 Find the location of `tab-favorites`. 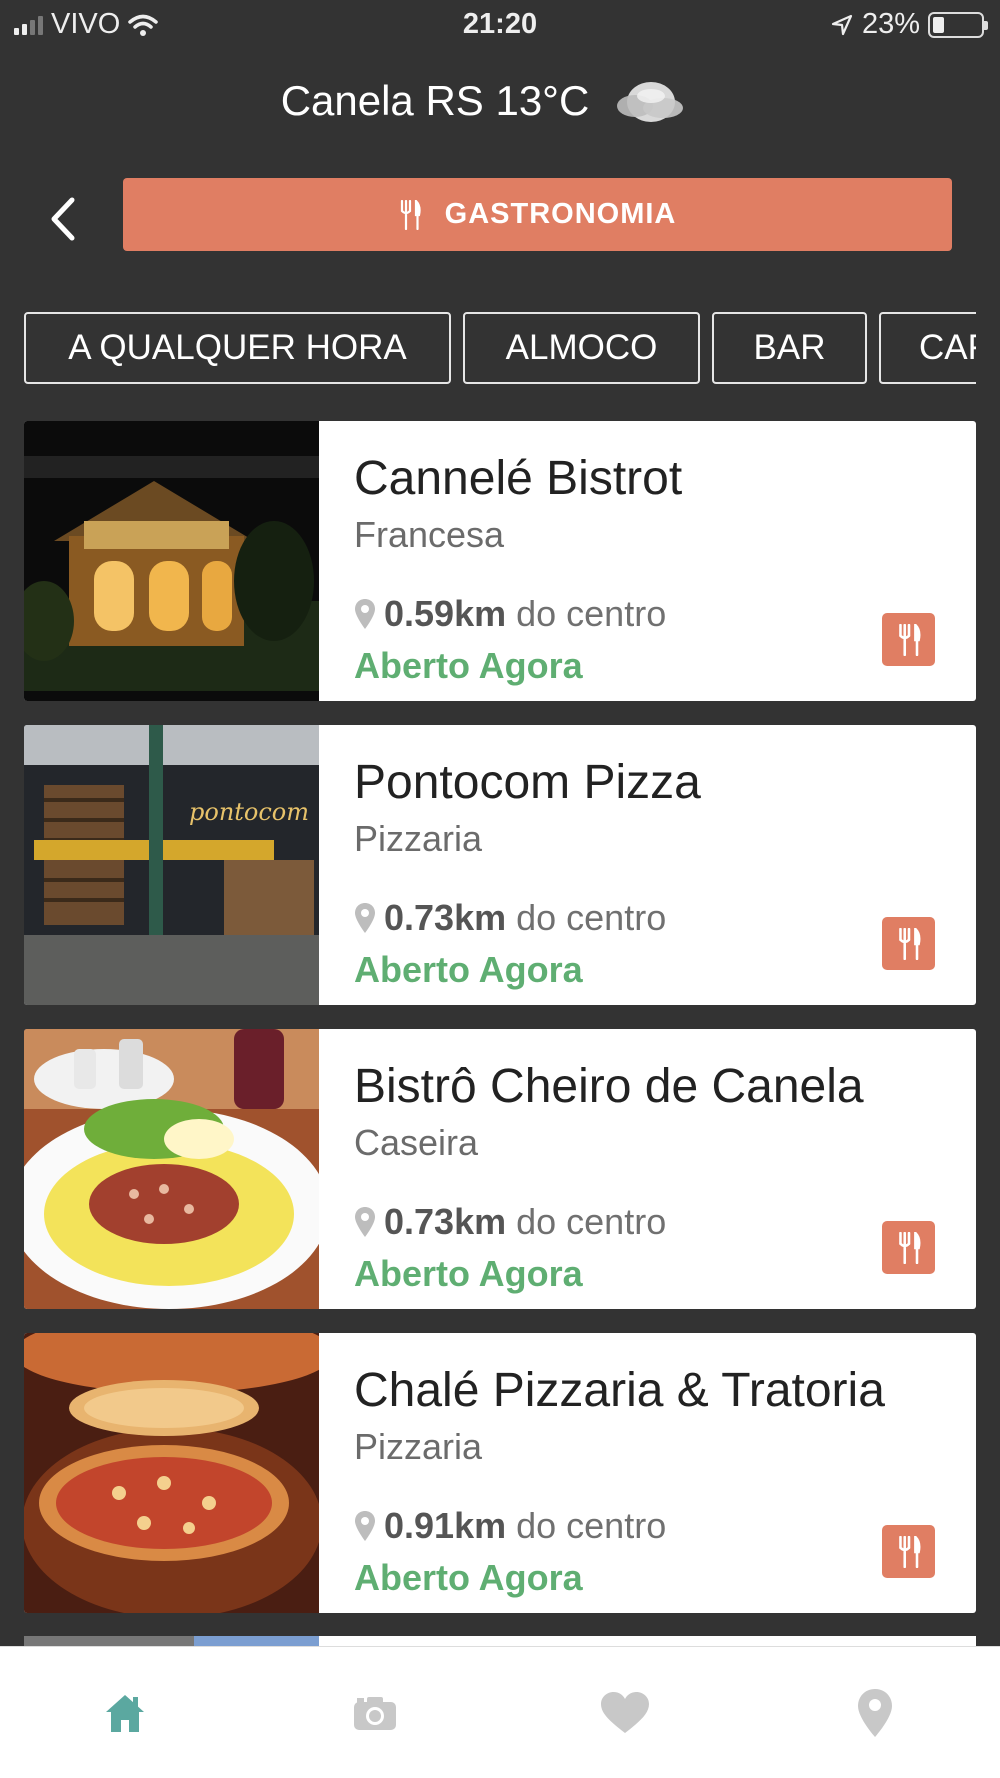

tab-favorites is located at coordinates (625, 1713).